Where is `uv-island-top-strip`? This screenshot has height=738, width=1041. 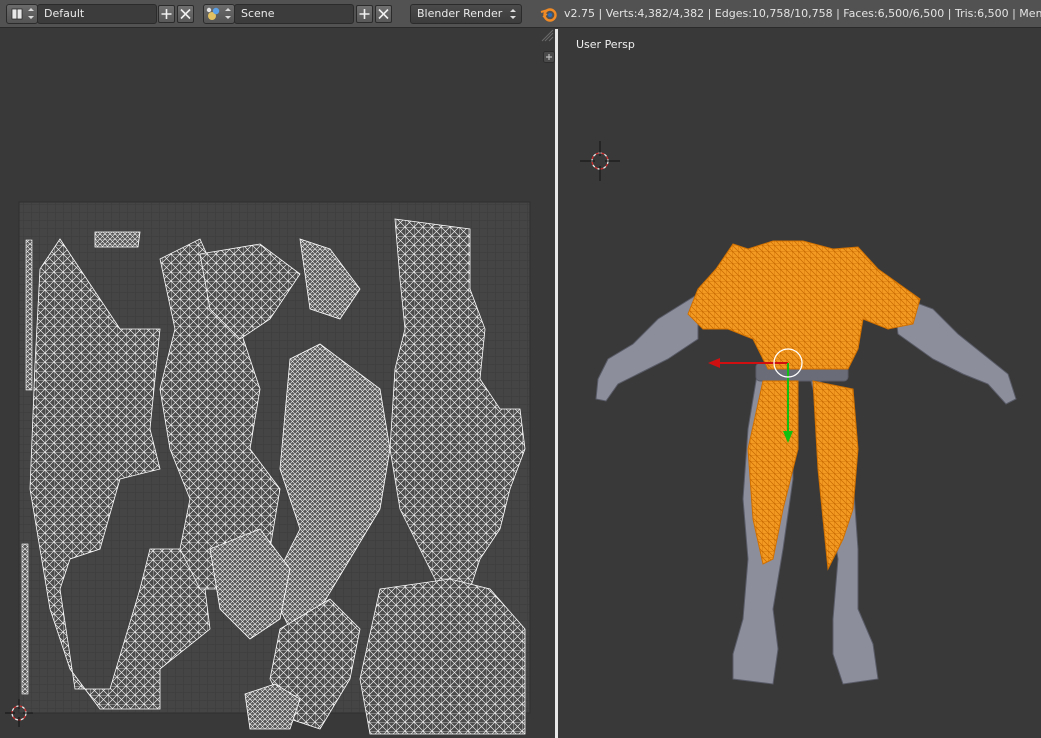 uv-island-top-strip is located at coordinates (117, 239).